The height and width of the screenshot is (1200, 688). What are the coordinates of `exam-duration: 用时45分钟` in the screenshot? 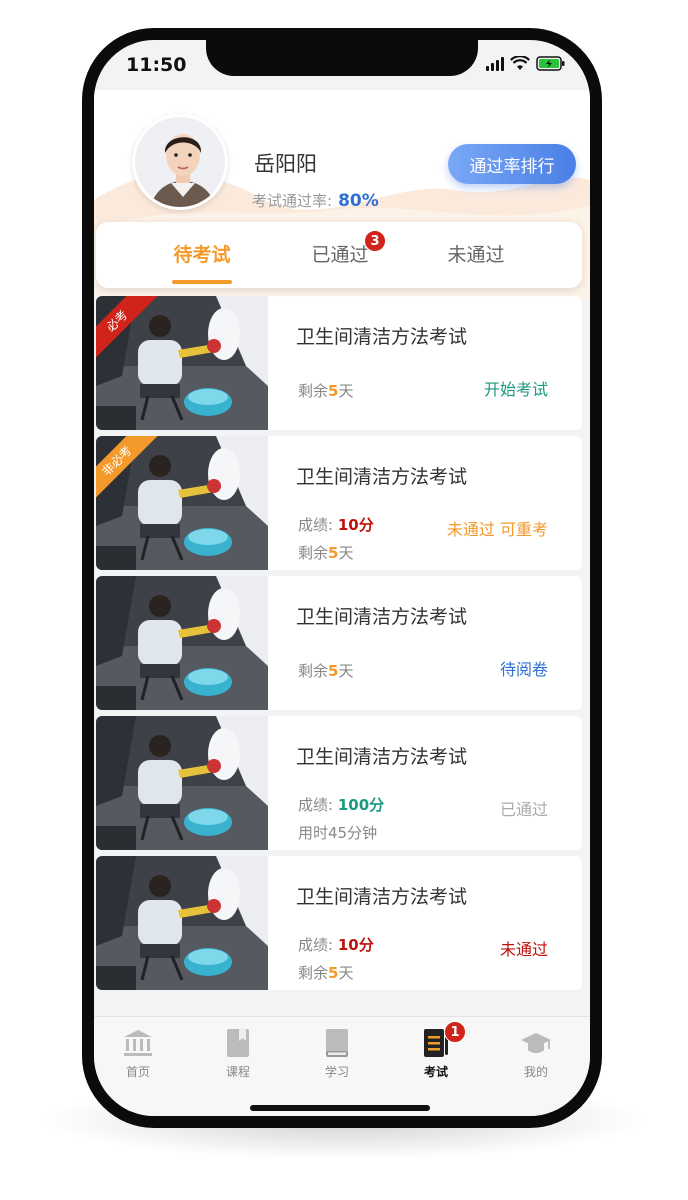 It's located at (338, 833).